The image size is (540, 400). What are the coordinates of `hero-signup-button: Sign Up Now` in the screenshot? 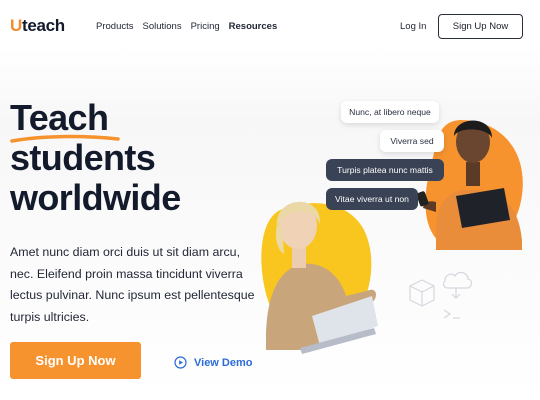 It's located at (75, 360).